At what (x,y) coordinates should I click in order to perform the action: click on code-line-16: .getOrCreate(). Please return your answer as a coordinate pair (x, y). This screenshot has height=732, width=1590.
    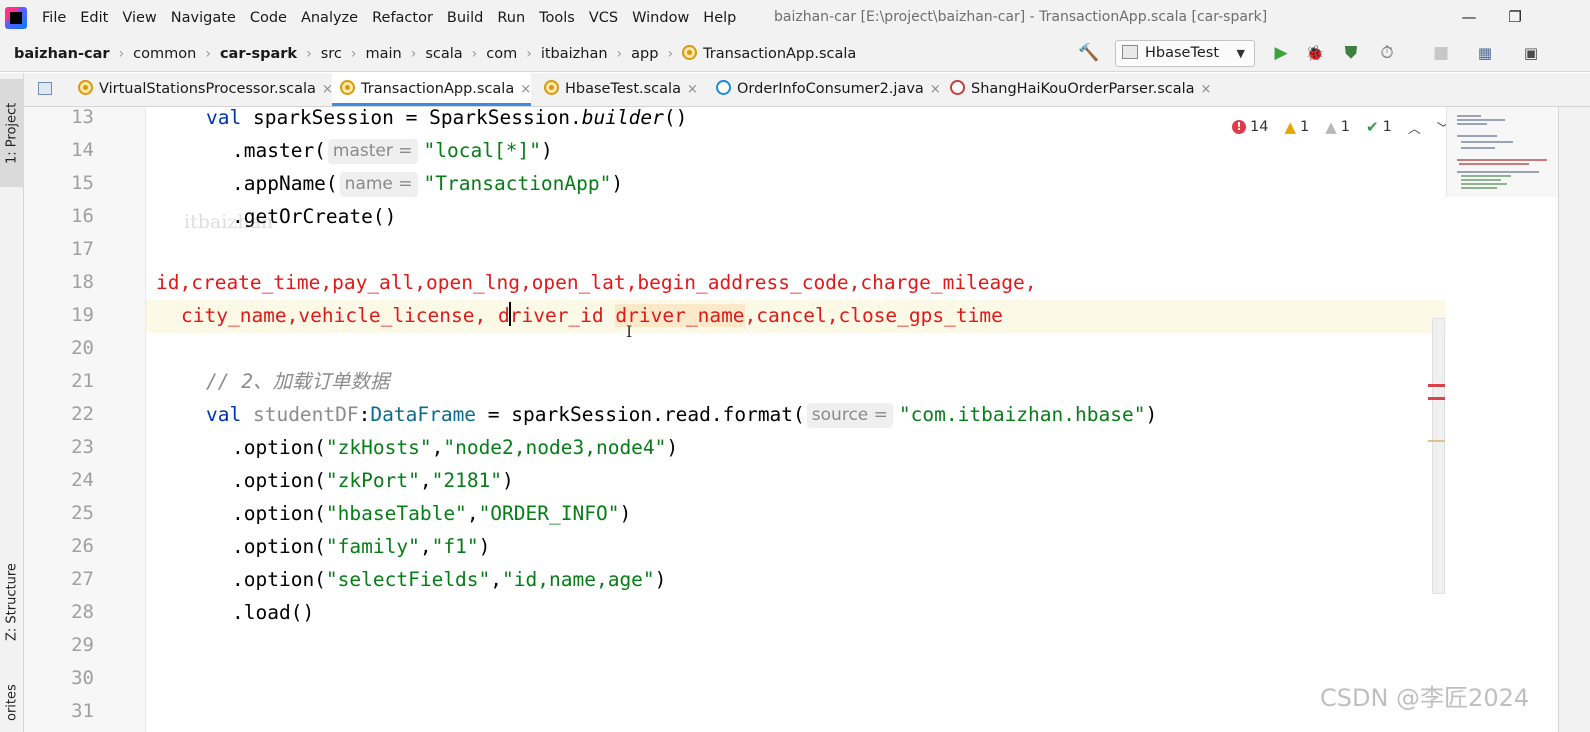
    Looking at the image, I should click on (314, 216).